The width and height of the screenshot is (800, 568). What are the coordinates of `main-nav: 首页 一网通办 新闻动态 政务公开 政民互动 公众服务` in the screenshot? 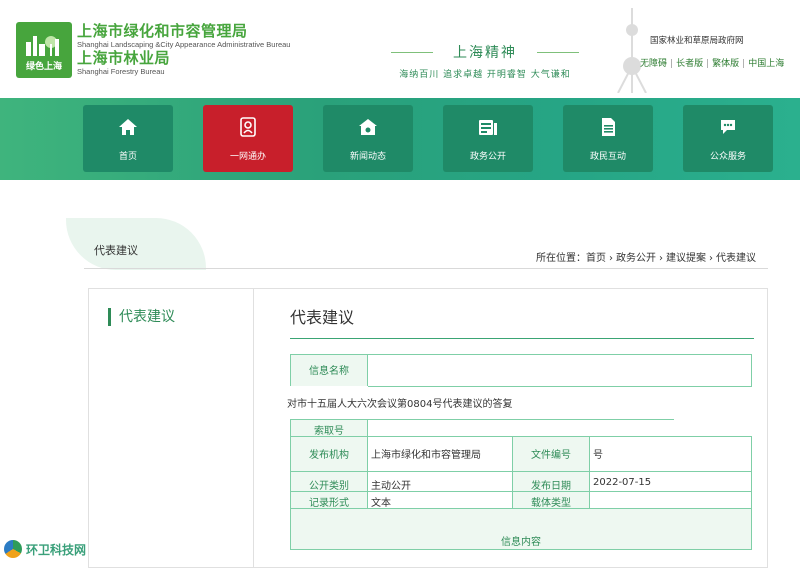 It's located at (400, 139).